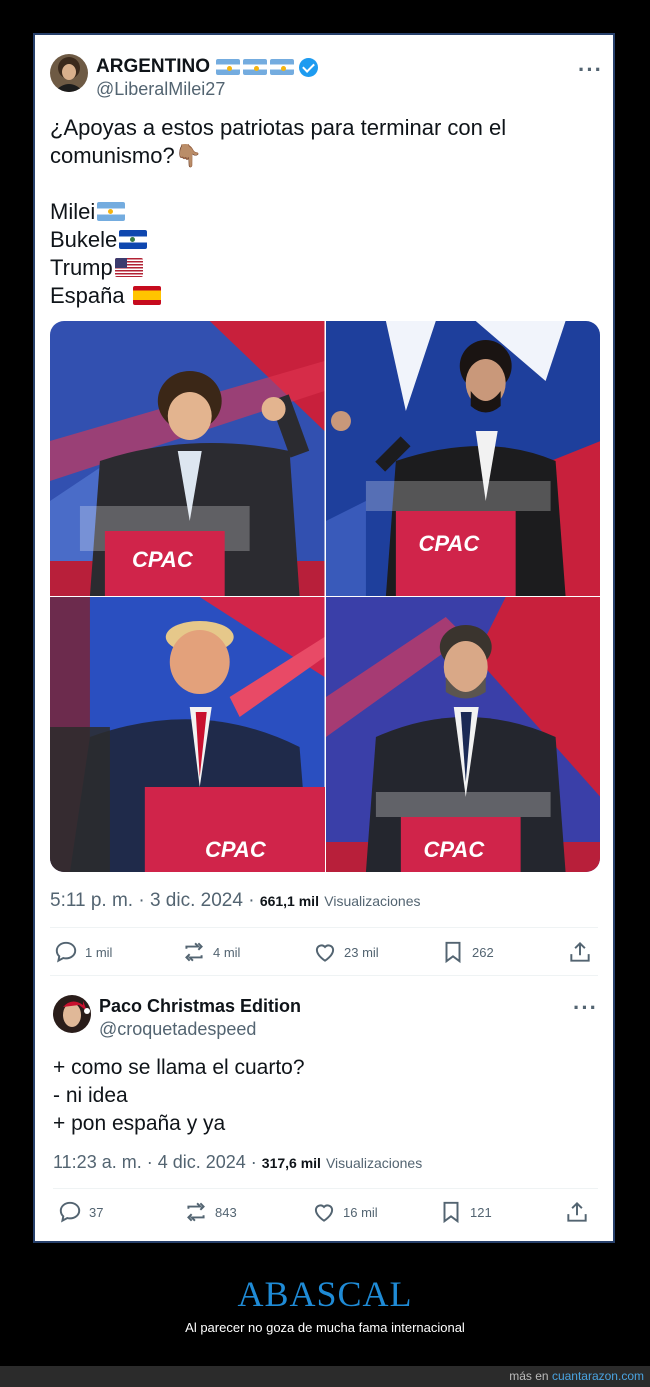 The width and height of the screenshot is (650, 1387). I want to click on author-name-row: ARGENTINO, so click(207, 67).